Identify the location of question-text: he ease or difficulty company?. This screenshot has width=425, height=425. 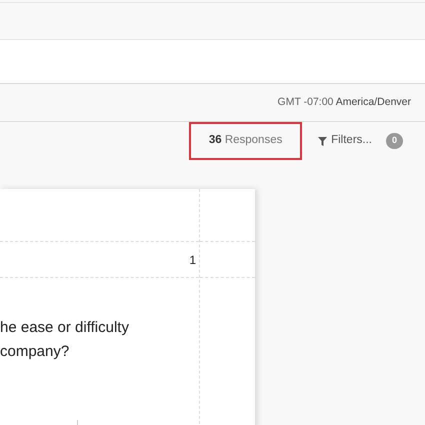
(65, 340).